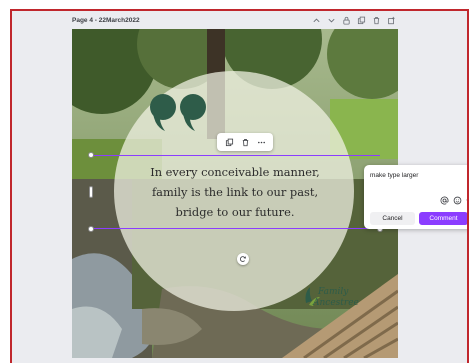 This screenshot has width=474, height=363. What do you see at coordinates (353, 20) in the screenshot?
I see `page-toolbar` at bounding box center [353, 20].